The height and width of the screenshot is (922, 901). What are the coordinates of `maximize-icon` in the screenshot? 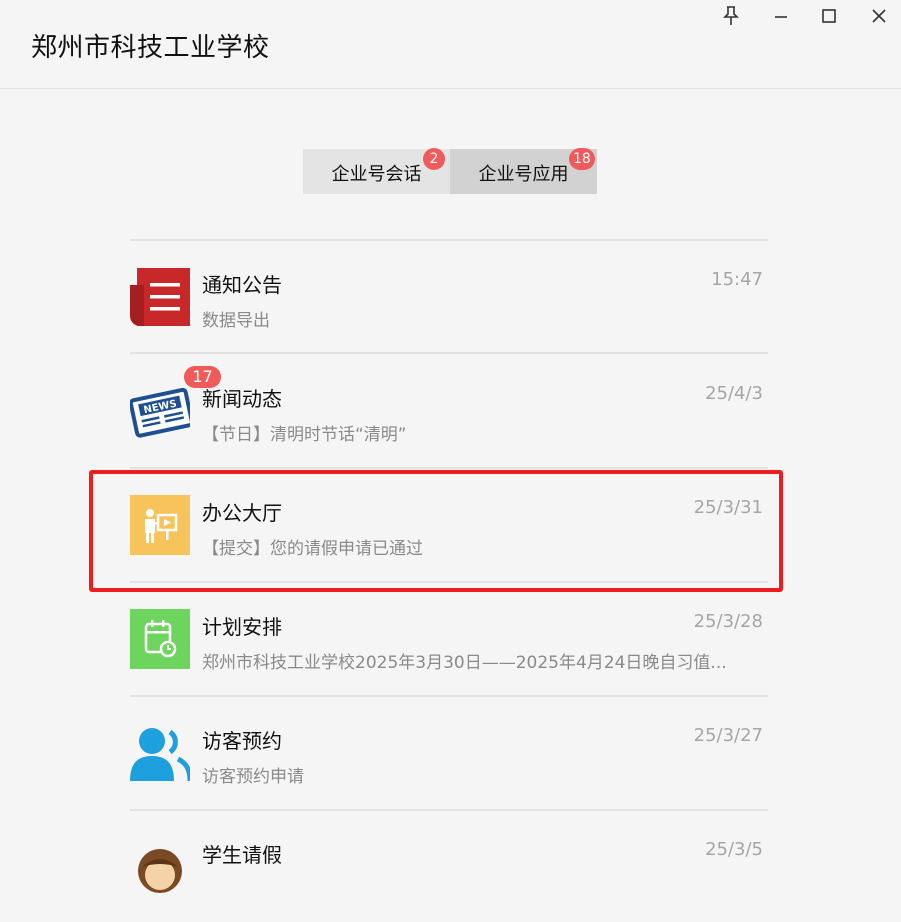 It's located at (829, 16).